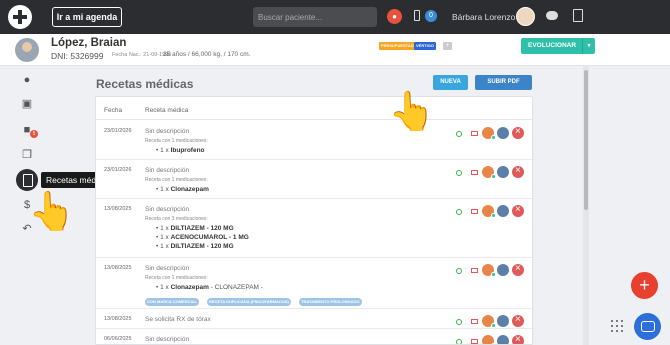 This screenshot has width=670, height=345. Describe the element at coordinates (586, 140) in the screenshot. I see `scrollbar-thumb` at that location.